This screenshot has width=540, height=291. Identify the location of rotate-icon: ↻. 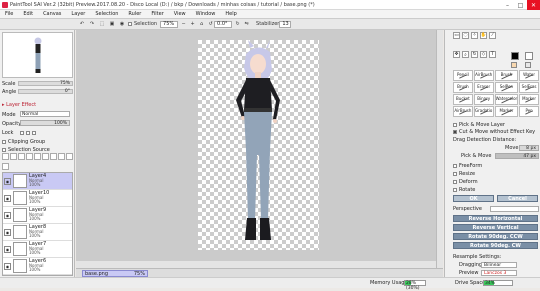
(474, 54).